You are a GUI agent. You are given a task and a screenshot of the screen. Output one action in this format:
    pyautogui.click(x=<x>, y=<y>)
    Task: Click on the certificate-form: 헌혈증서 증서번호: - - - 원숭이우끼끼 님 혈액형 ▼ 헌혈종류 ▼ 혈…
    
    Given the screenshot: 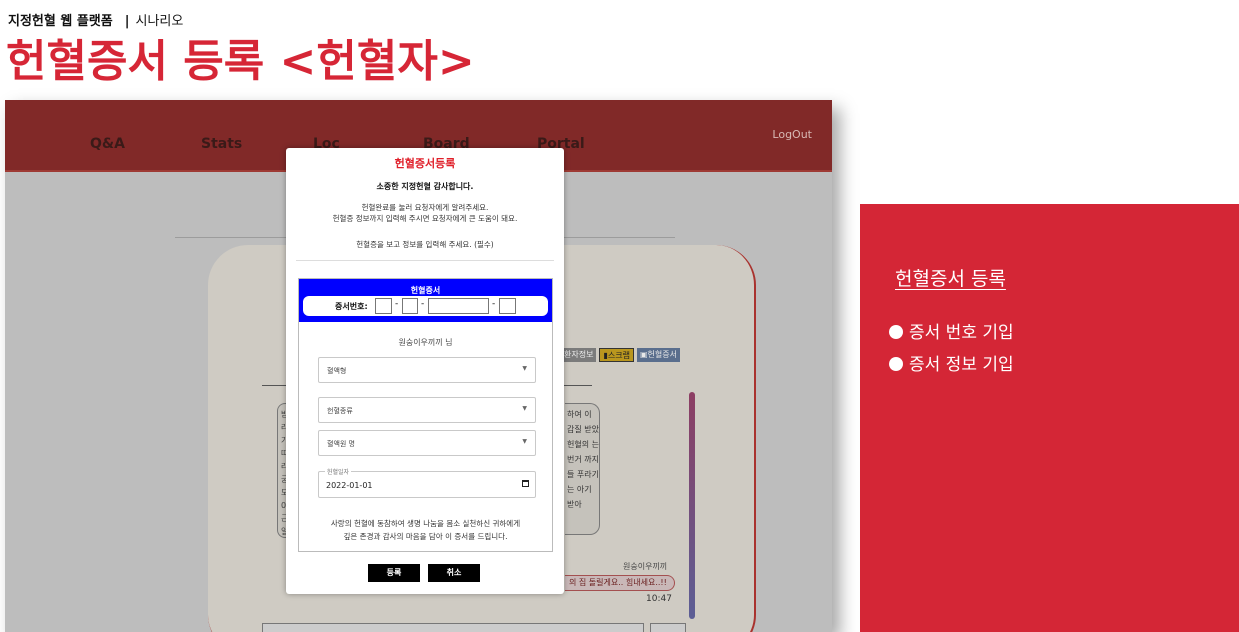 What is the action you would take?
    pyautogui.click(x=425, y=415)
    